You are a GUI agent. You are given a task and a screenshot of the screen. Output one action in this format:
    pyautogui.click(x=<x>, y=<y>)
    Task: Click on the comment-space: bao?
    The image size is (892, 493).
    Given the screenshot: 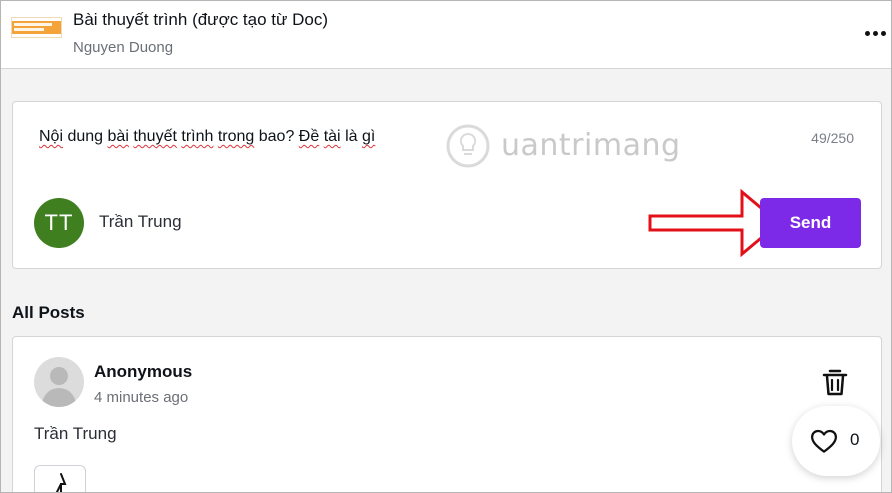 What is the action you would take?
    pyautogui.click(x=276, y=136)
    